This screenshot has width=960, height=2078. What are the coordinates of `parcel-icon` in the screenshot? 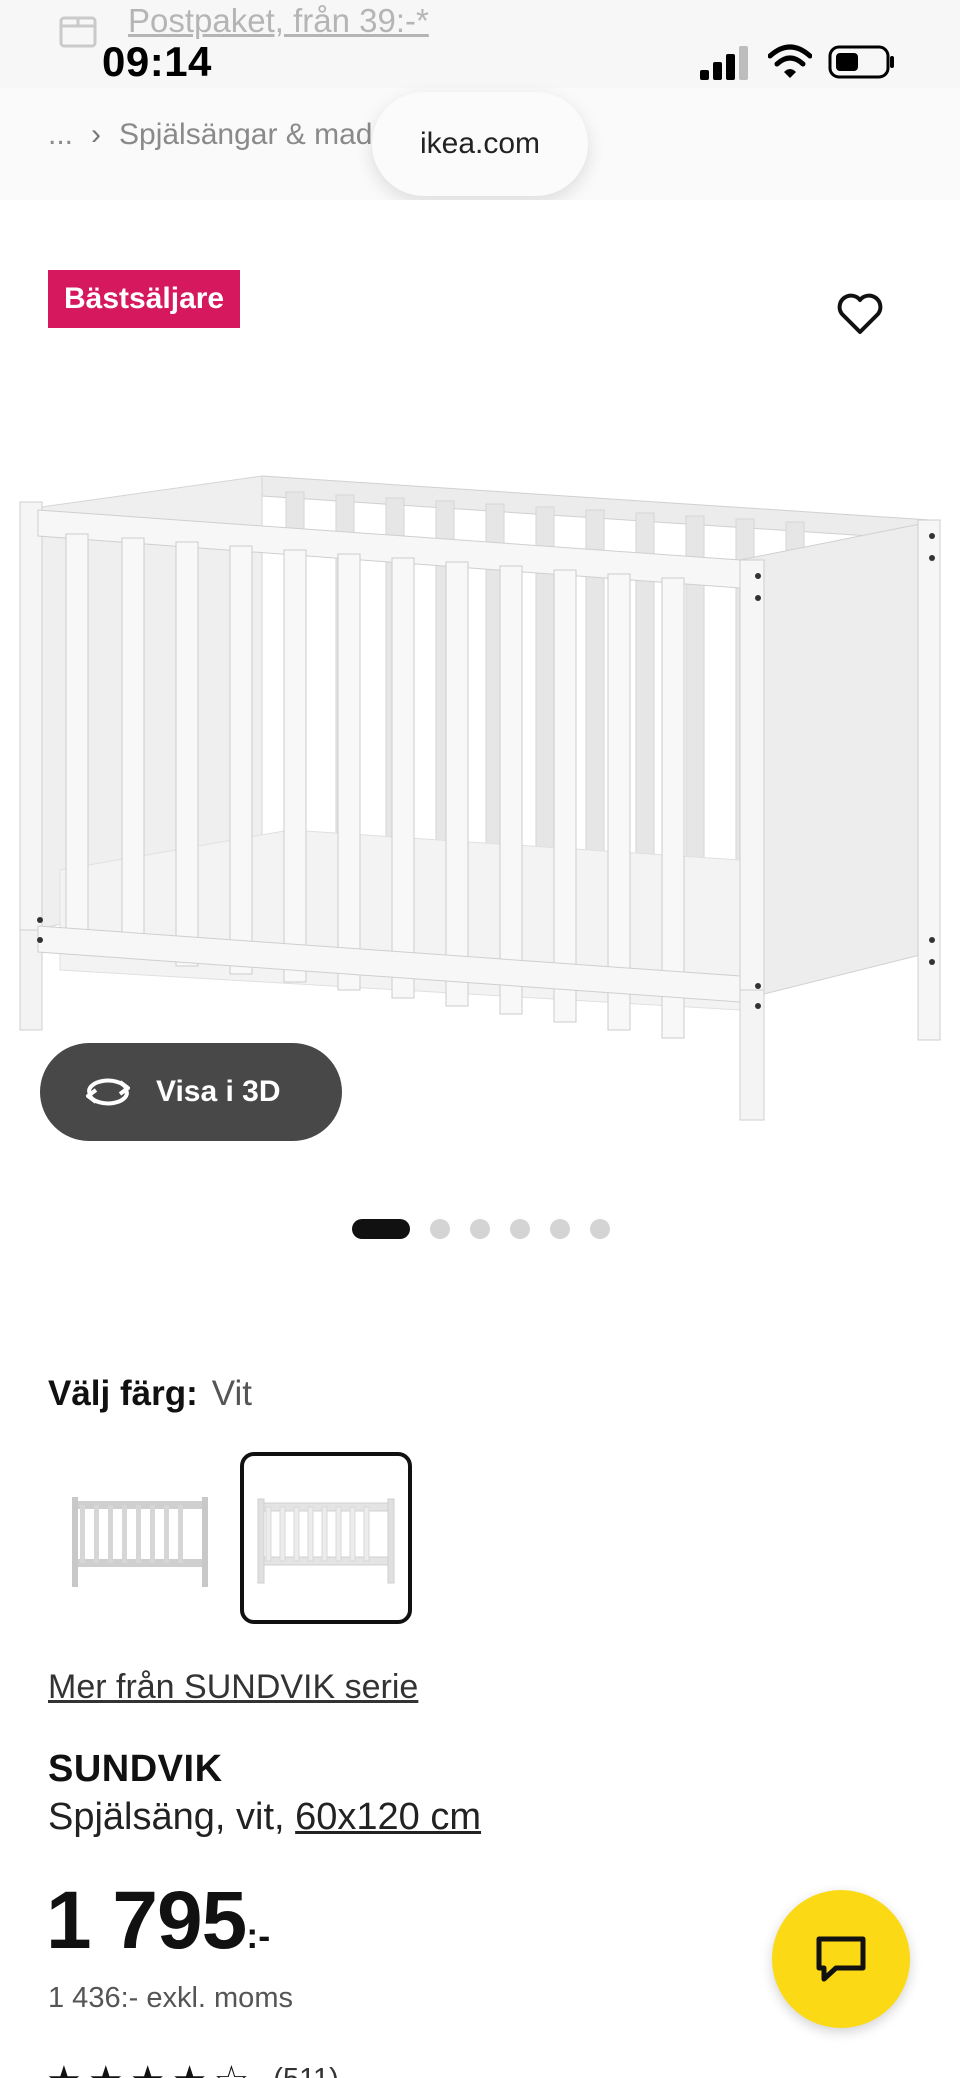 It's located at (78, 32).